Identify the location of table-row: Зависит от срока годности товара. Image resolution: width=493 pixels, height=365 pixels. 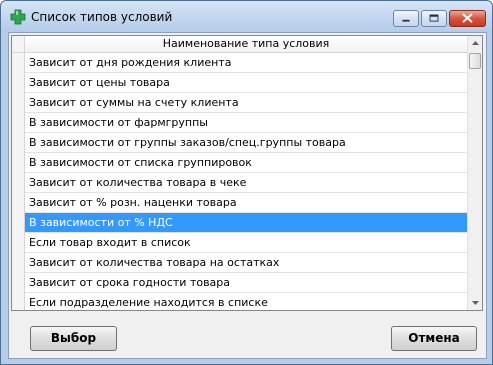
(239, 283).